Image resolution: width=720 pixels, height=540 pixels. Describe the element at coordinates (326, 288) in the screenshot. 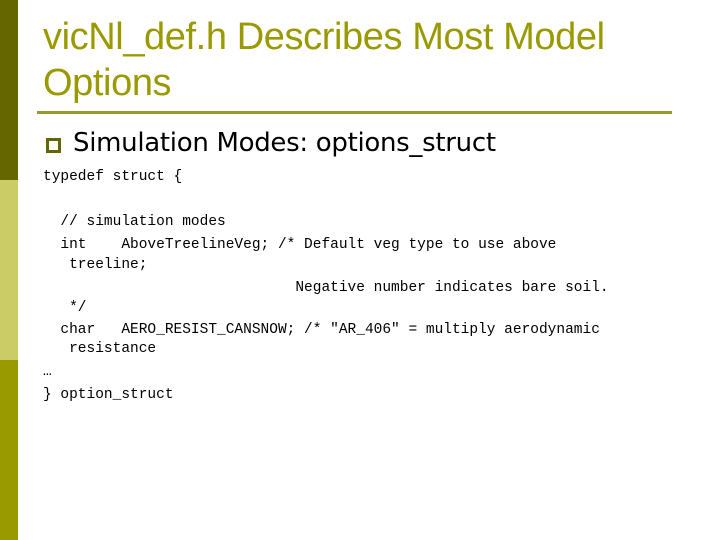

I see `code-line: Negative number indicates bare soil.` at that location.